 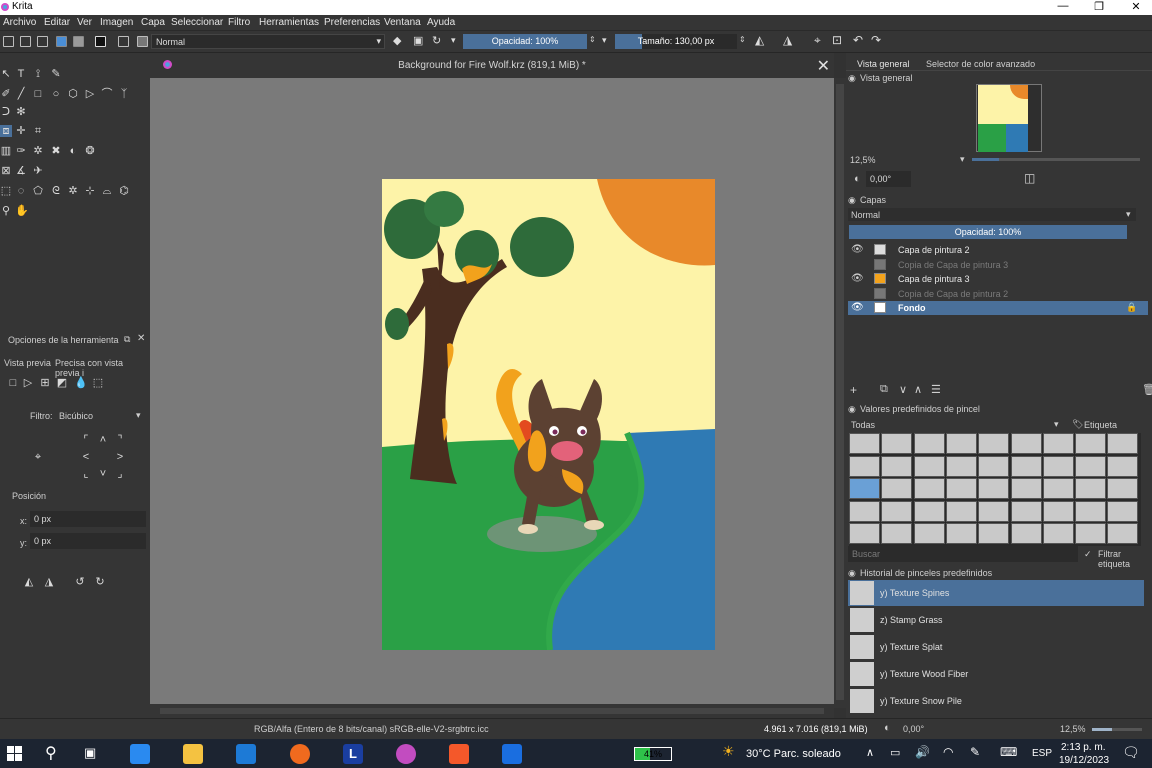 I want to click on filter-tag-checkbox: ✓, so click(x=1088, y=554).